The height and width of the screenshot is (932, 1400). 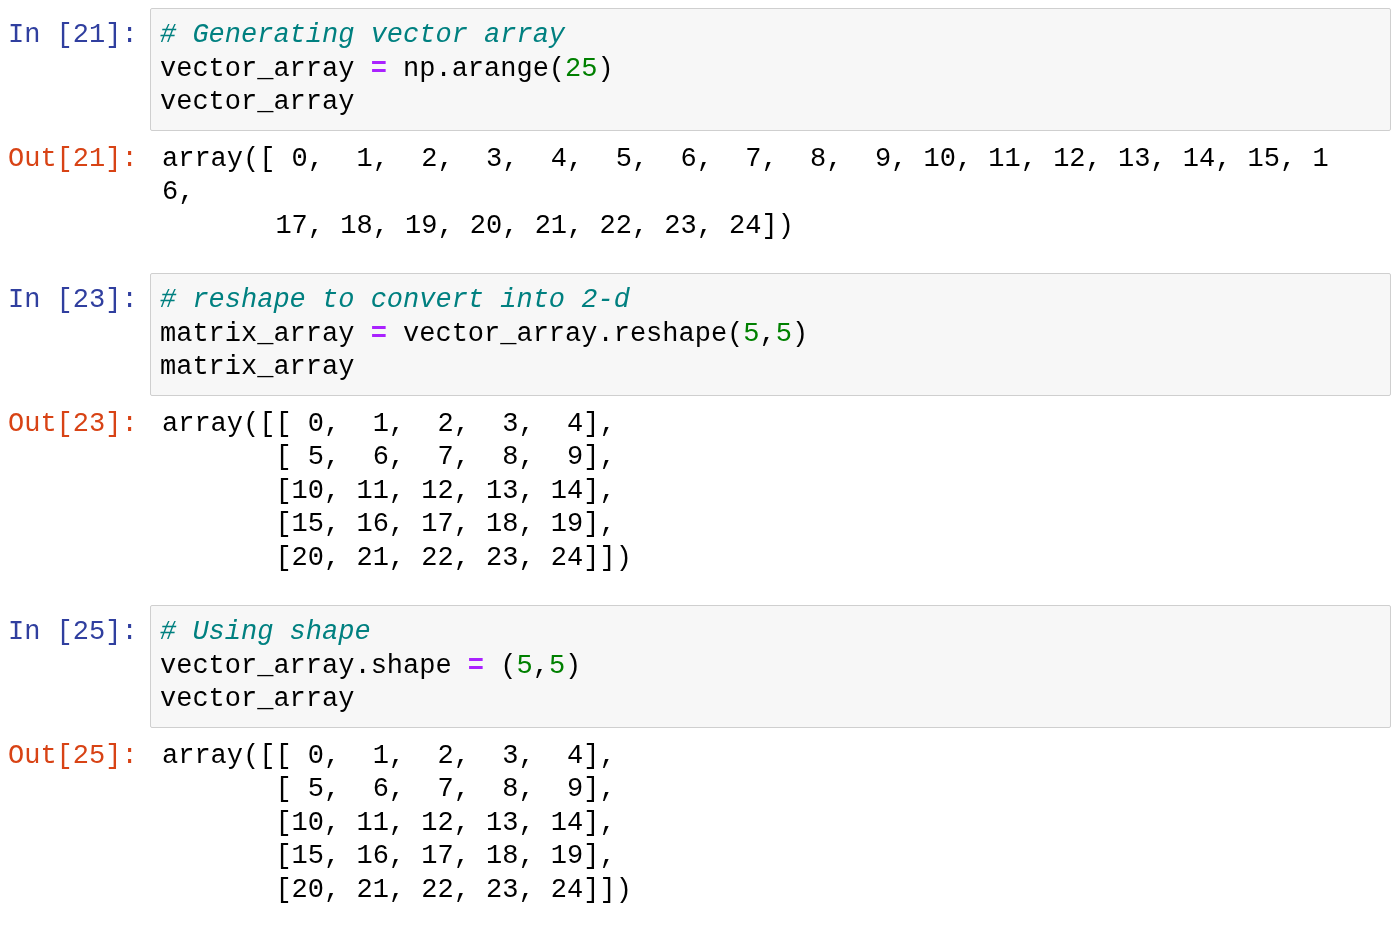 I want to click on input-prompt: In [23]:, so click(x=73, y=300).